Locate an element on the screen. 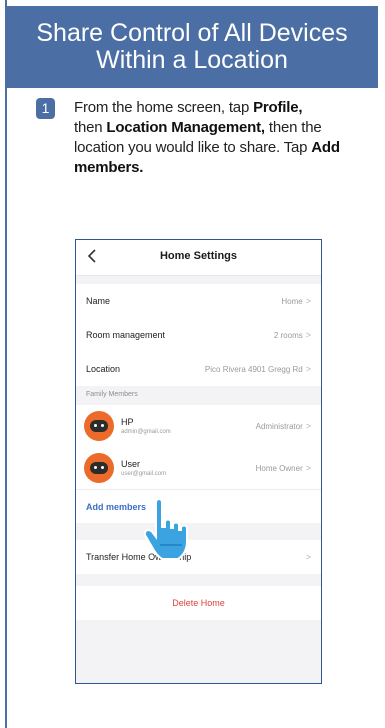  member-email: user@gmail.com is located at coordinates (144, 474).